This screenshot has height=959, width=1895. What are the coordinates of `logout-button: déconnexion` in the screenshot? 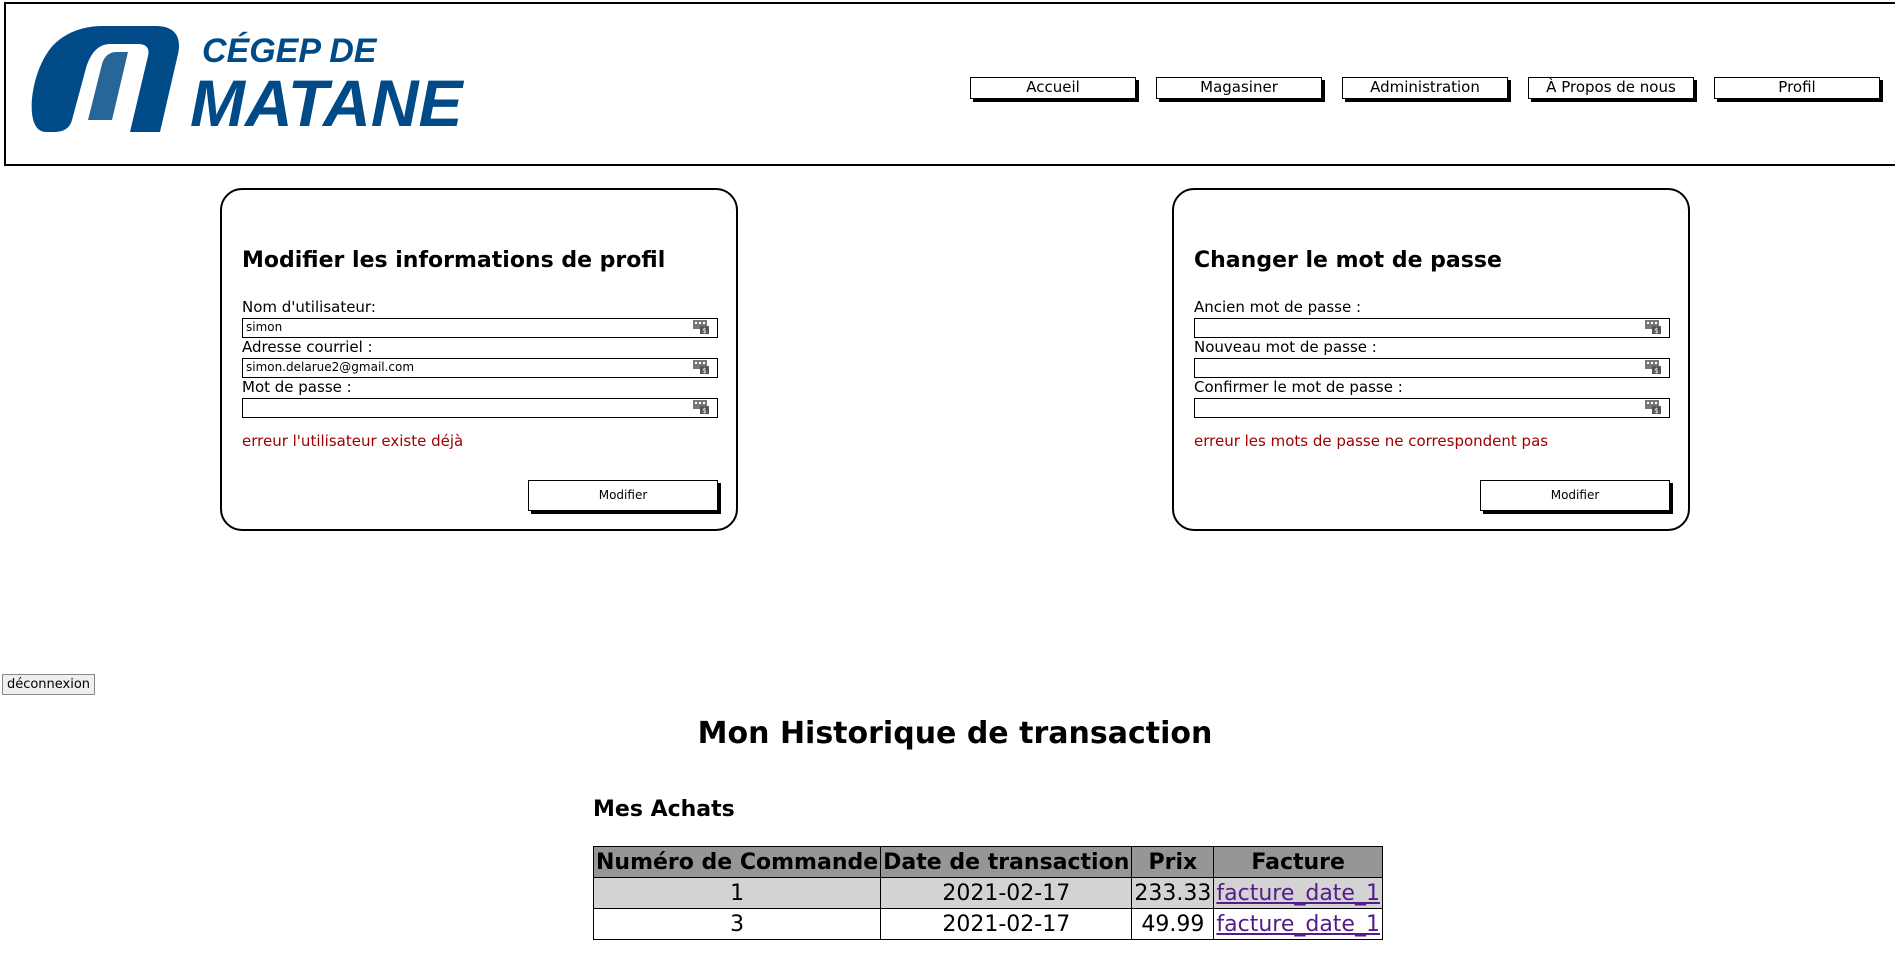 It's located at (48, 684).